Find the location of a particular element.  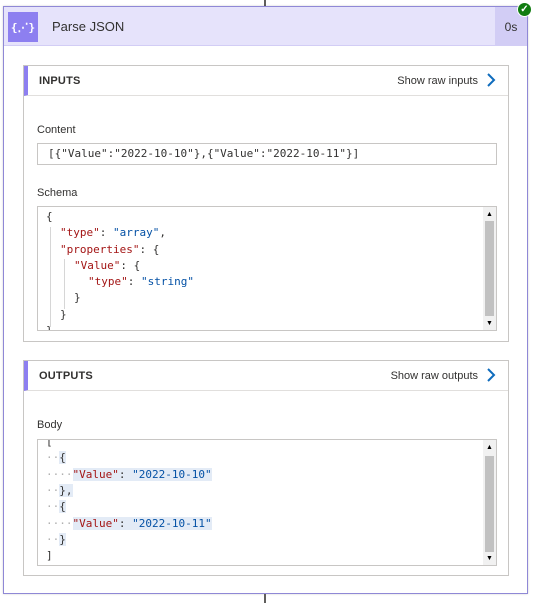

schema-line: "type": "array", is located at coordinates (113, 232).